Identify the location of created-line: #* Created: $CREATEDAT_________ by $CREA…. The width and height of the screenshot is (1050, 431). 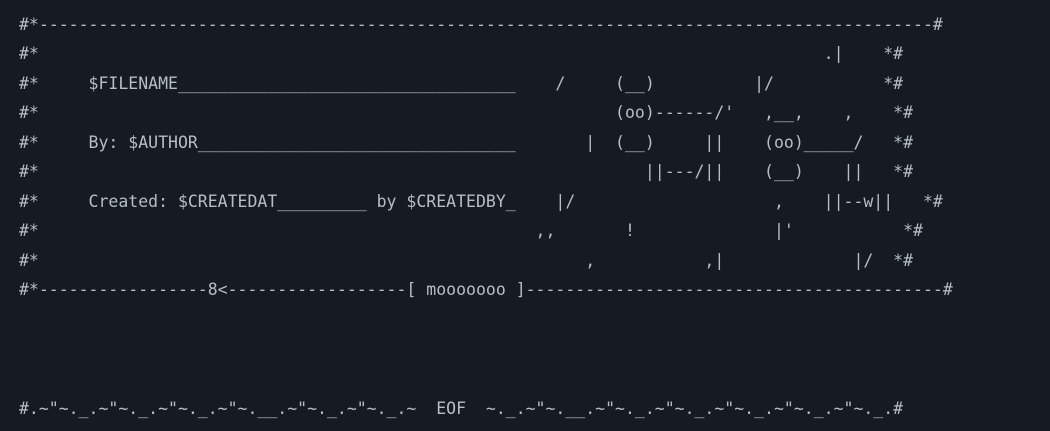
(481, 201).